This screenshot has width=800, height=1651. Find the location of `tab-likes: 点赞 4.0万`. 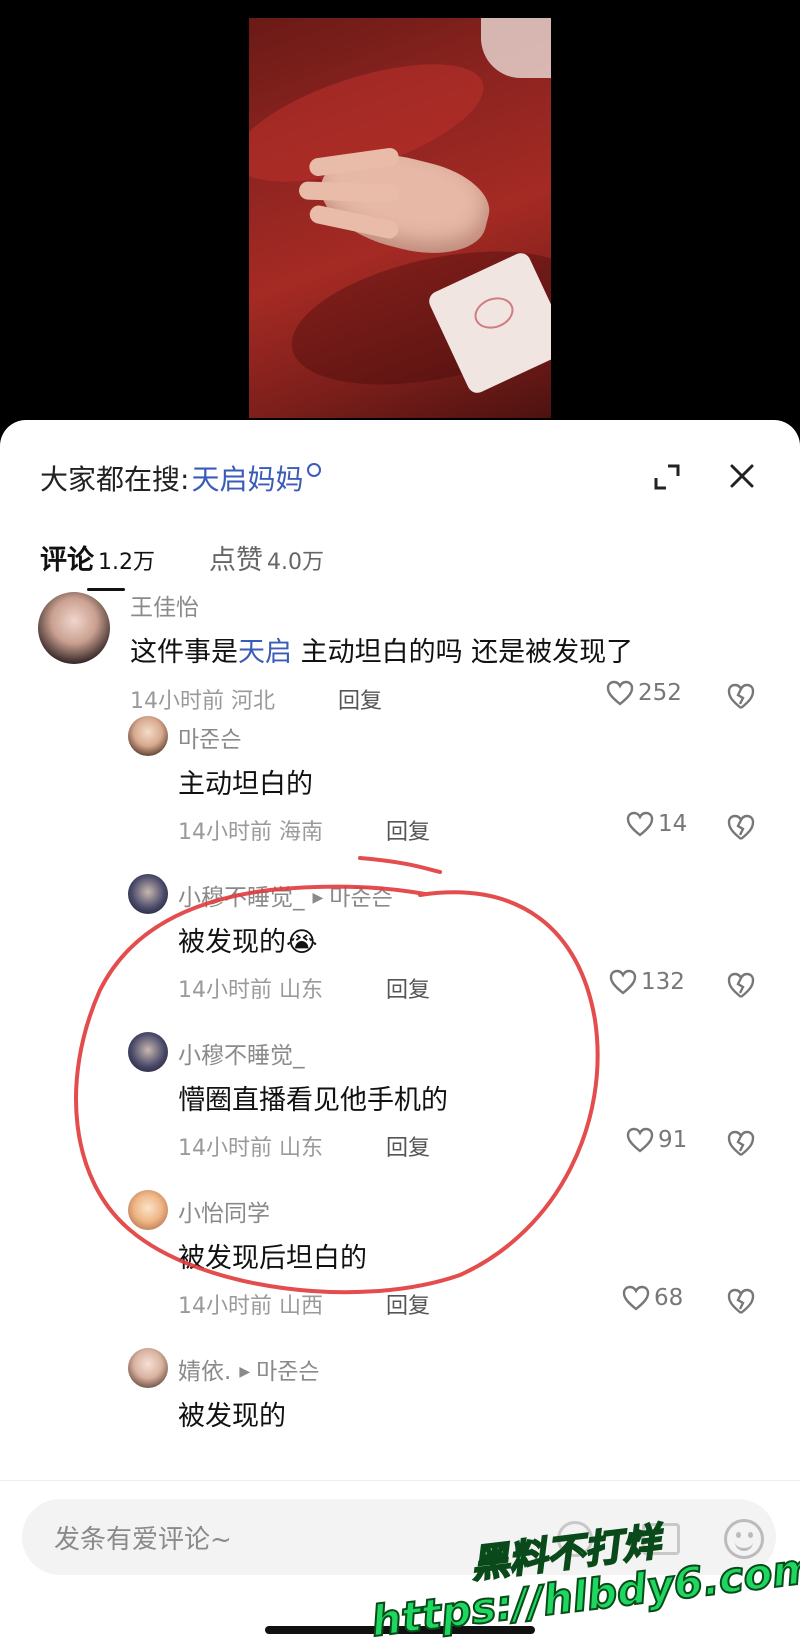

tab-likes: 点赞 4.0万 is located at coordinates (266, 557).